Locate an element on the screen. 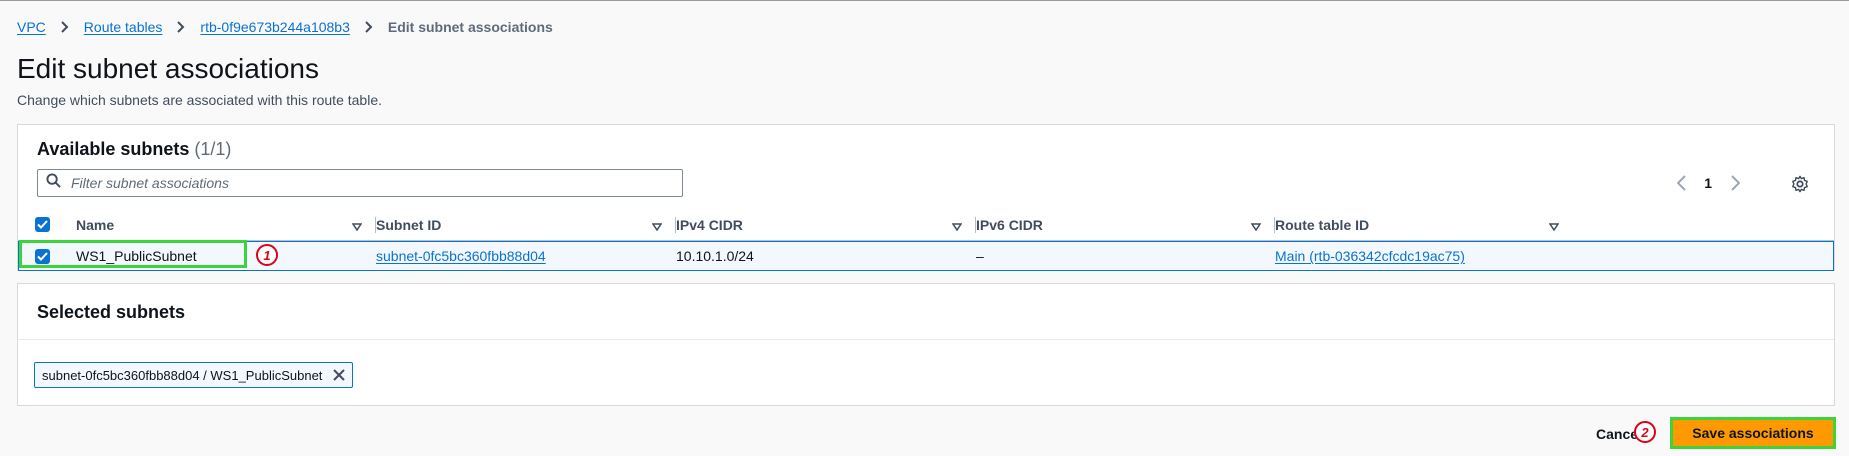 The width and height of the screenshot is (1849, 456). filter-box is located at coordinates (360, 183).